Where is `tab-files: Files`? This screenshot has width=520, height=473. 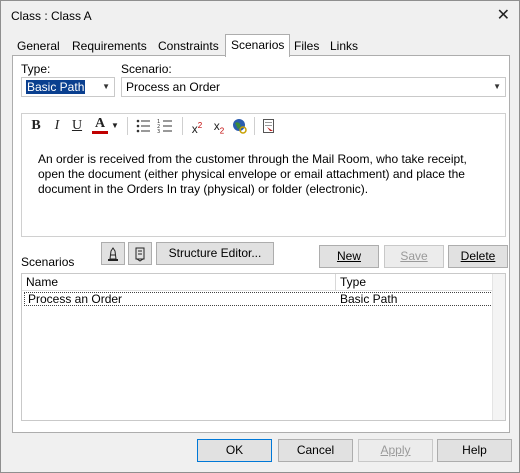
tab-files: Files is located at coordinates (306, 46).